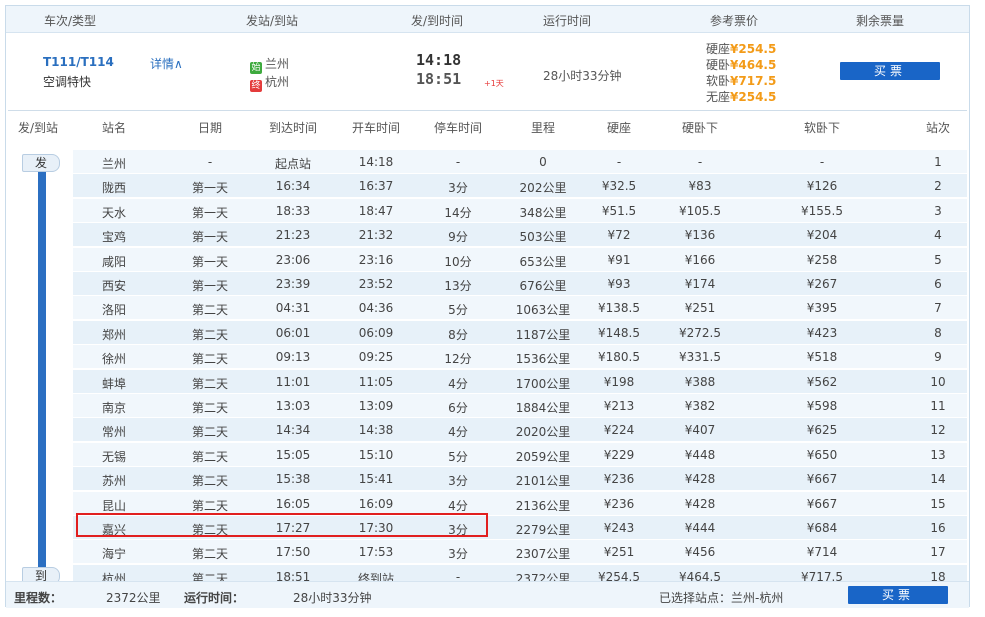 Image resolution: width=985 pixels, height=617 pixels. I want to click on hard-seat-price: ¥32.5, so click(619, 186).